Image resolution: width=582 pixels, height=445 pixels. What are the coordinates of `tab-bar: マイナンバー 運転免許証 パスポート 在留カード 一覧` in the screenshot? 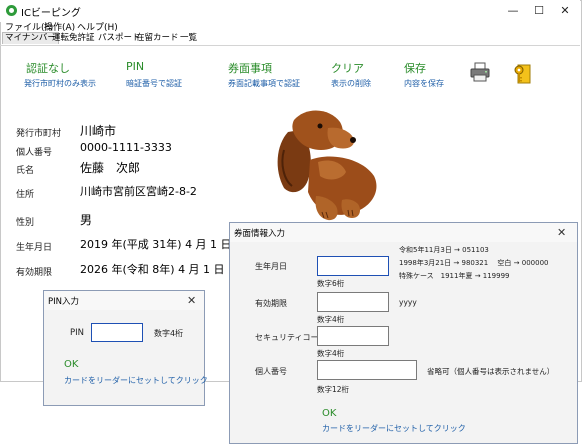 It's located at (290, 39).